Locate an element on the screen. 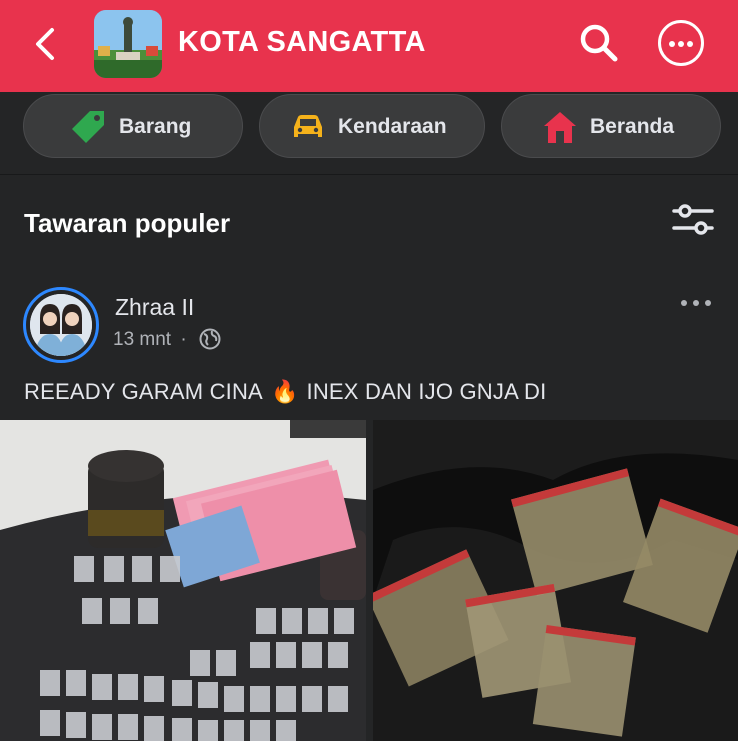 The height and width of the screenshot is (741, 738). top-bar: KOTA SANGATTA is located at coordinates (369, 46).